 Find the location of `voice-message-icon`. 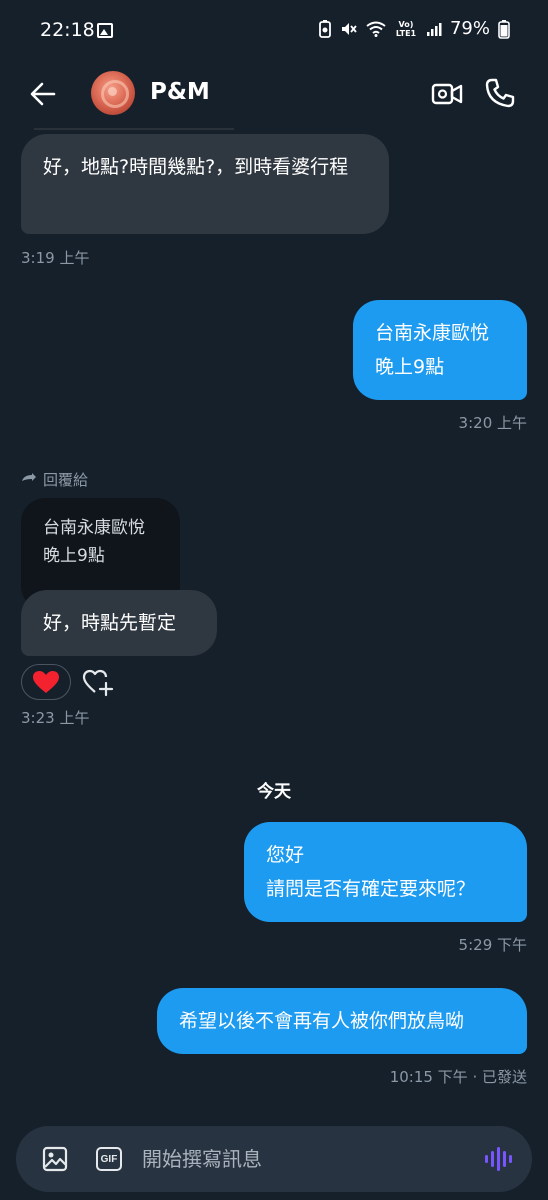

voice-message-icon is located at coordinates (498, 1159).